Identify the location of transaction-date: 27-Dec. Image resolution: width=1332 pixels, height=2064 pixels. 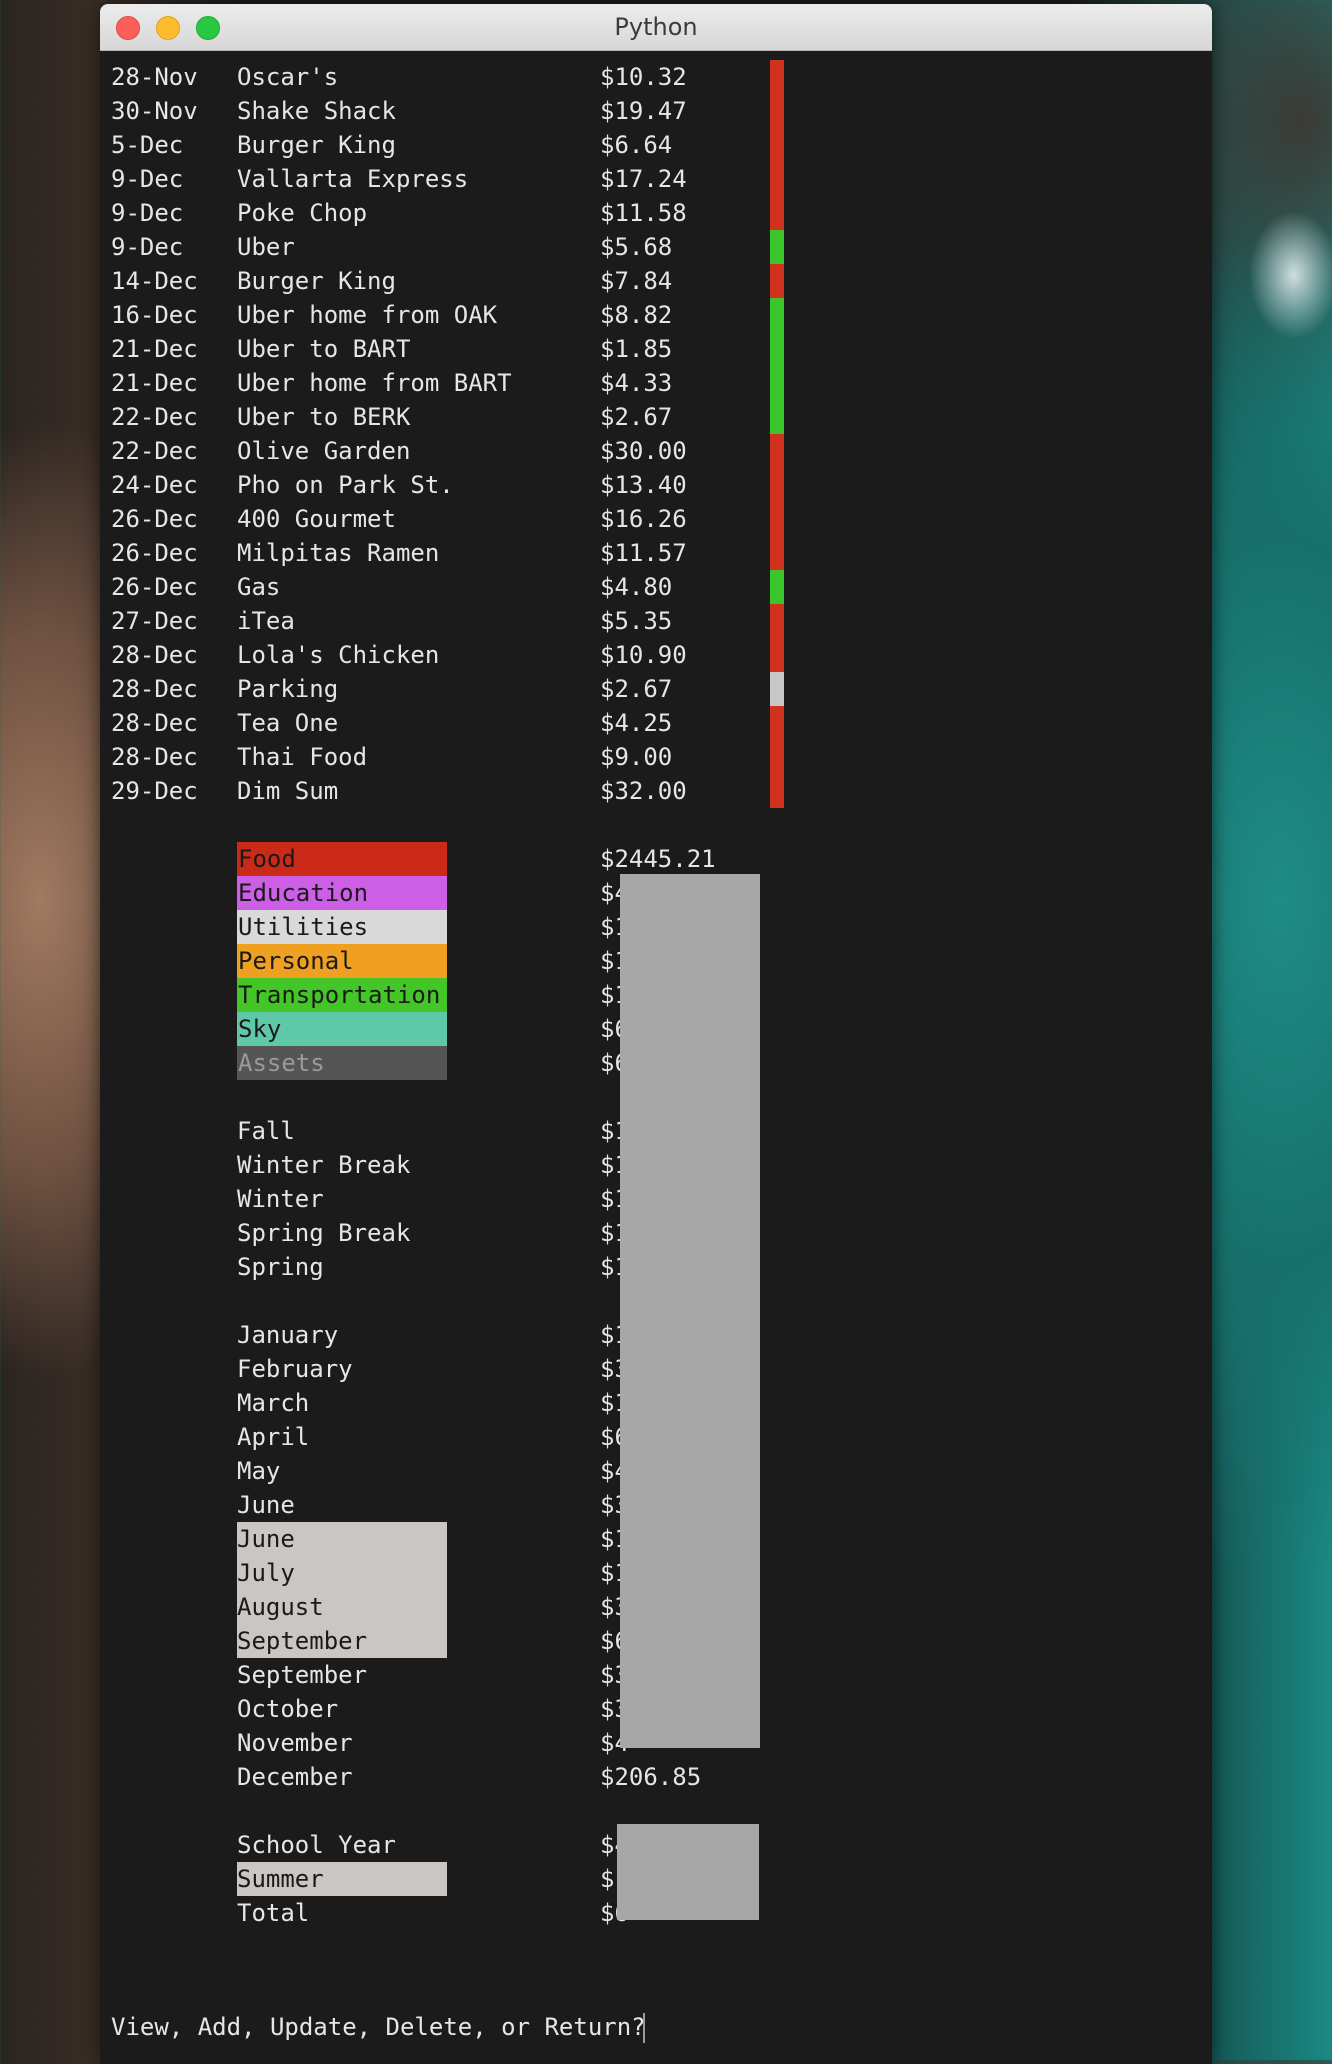
(154, 621).